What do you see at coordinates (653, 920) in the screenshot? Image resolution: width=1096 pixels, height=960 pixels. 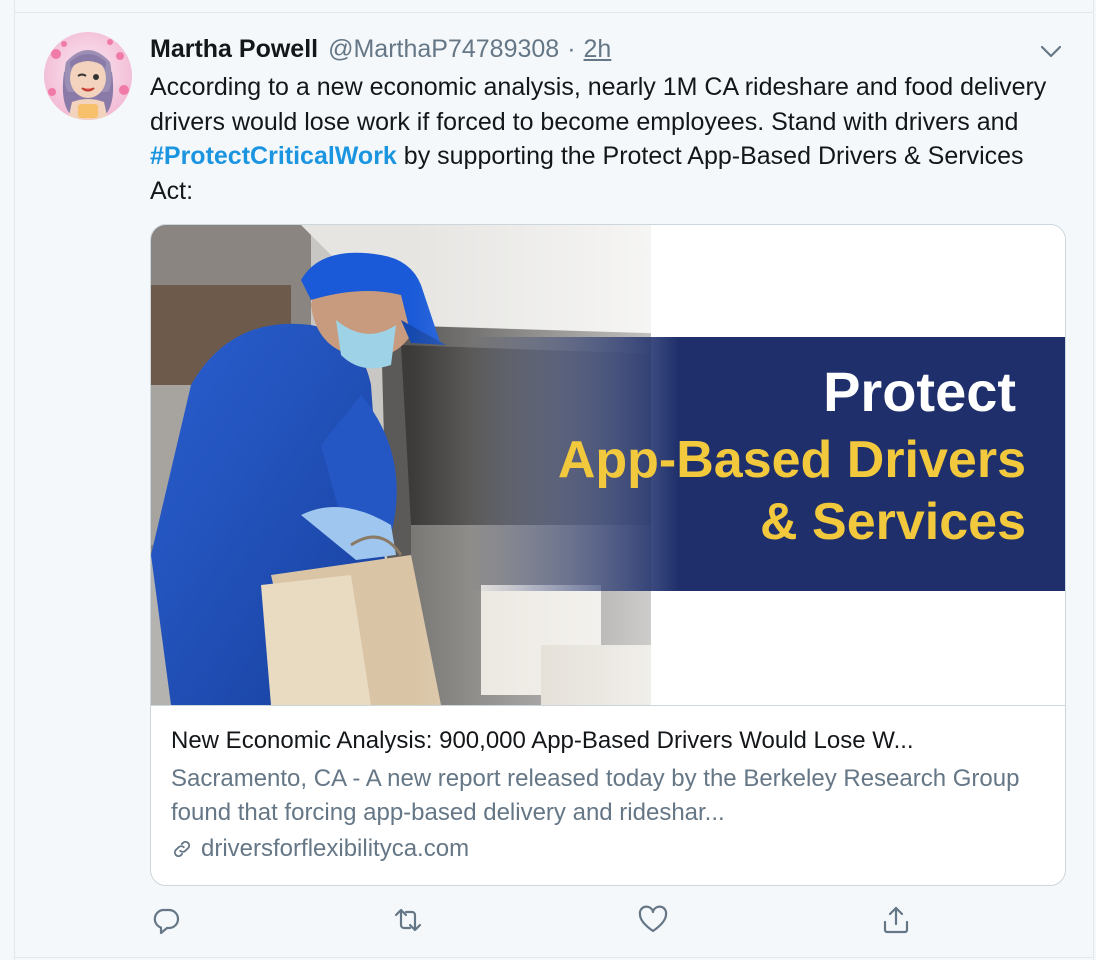 I see `like-icon` at bounding box center [653, 920].